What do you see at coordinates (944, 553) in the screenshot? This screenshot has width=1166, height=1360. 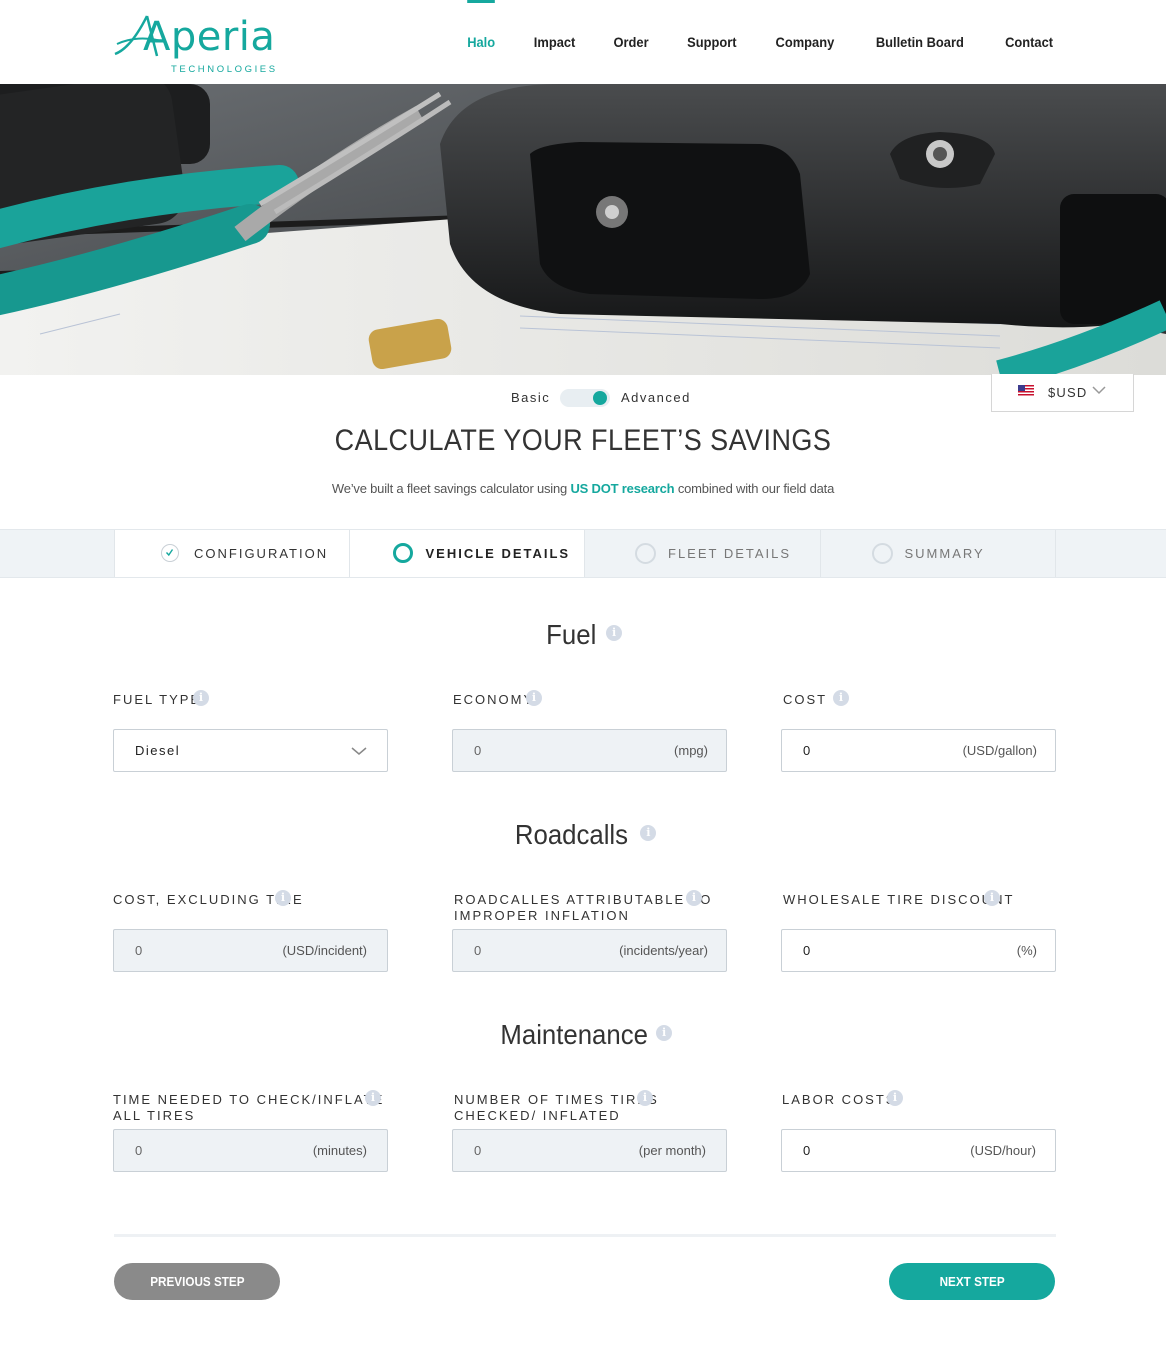 I see `step-summary-label: SUMMARY` at bounding box center [944, 553].